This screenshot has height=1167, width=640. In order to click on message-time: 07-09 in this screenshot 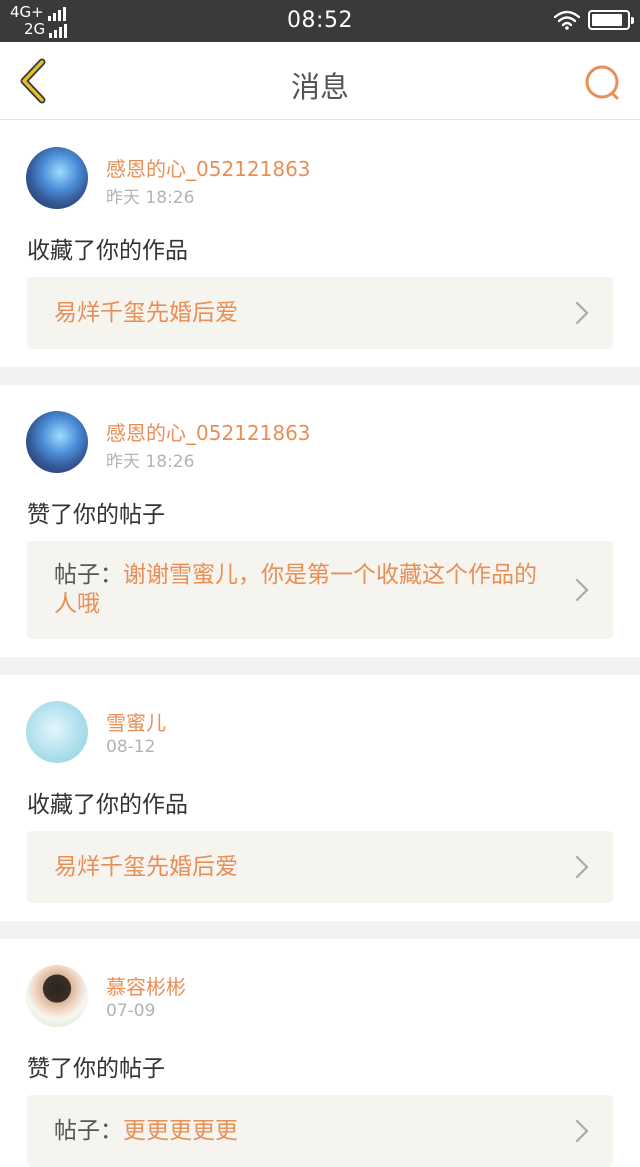, I will do `click(131, 1011)`.